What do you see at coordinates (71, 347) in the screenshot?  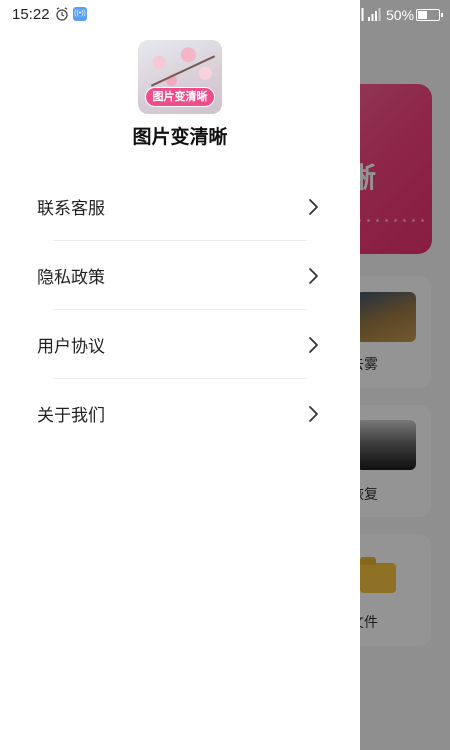 I see `menu-item-label: 用户协议` at bounding box center [71, 347].